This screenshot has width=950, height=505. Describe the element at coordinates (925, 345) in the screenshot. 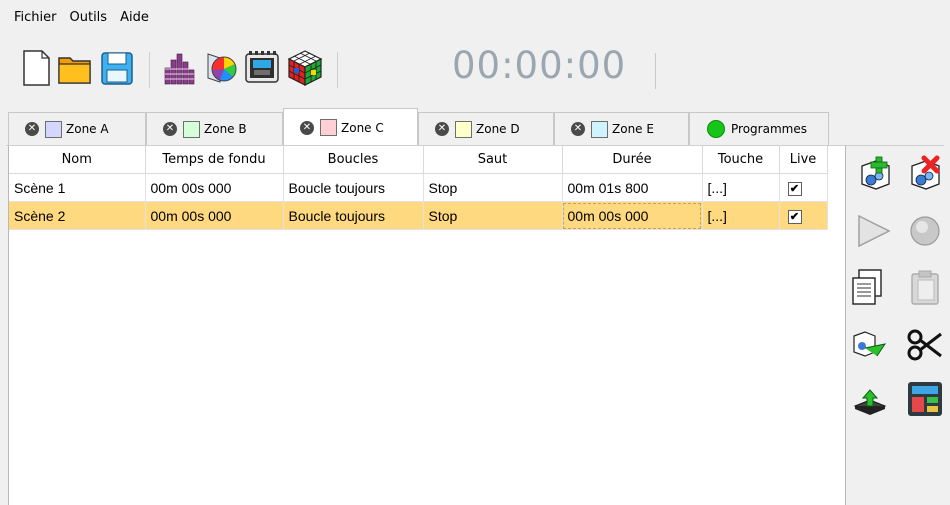

I see `cut-icon` at that location.